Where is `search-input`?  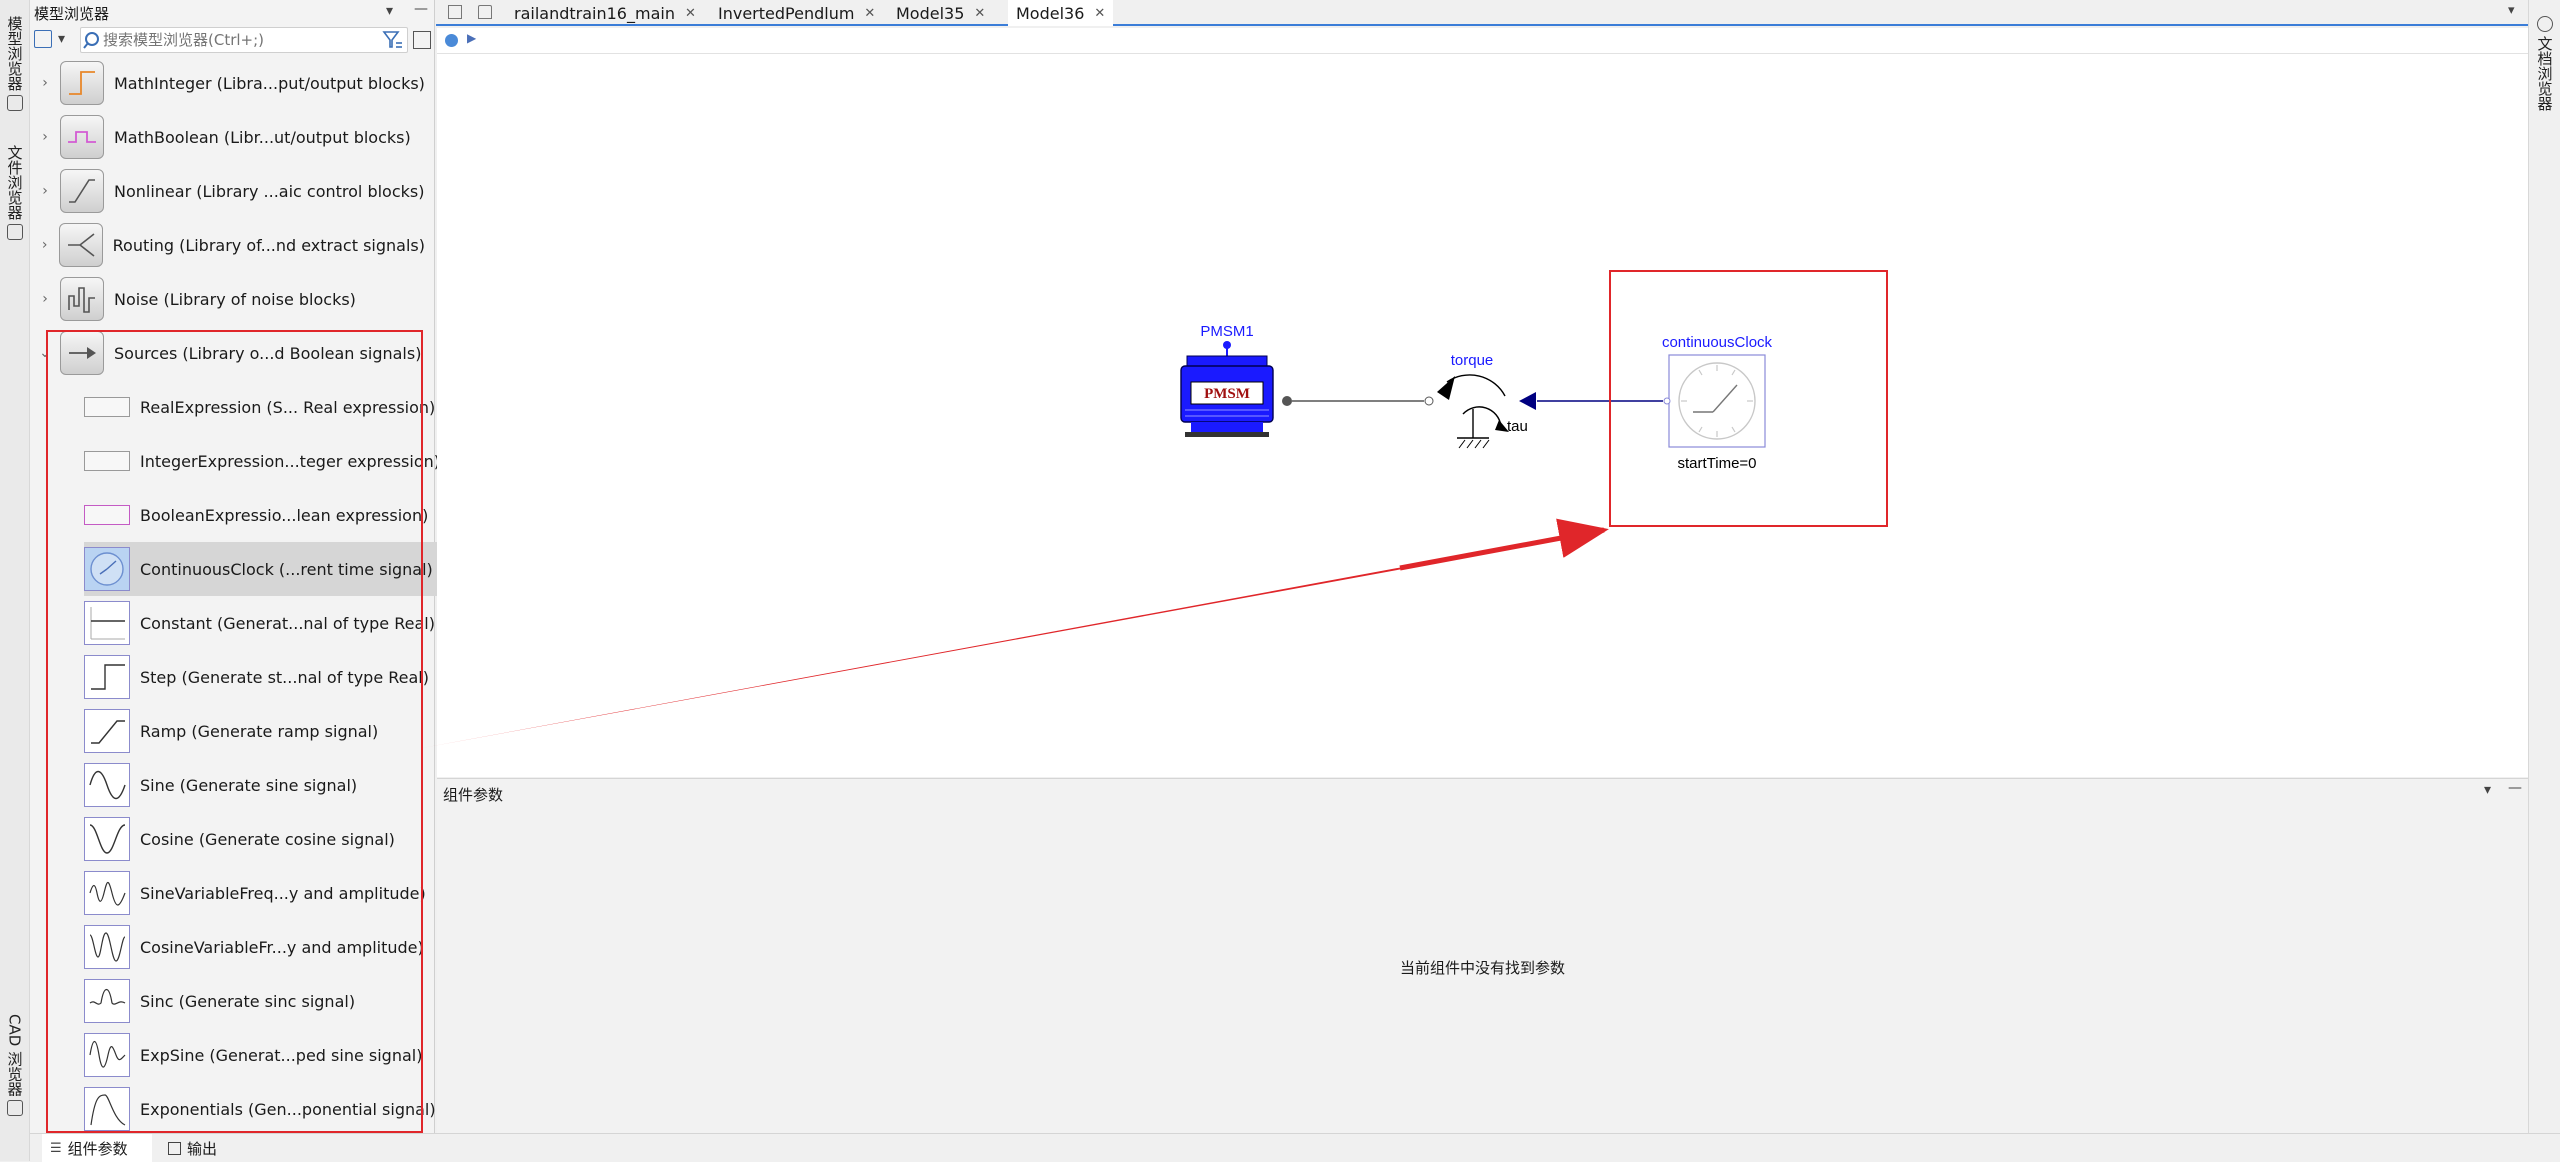 search-input is located at coordinates (248, 40).